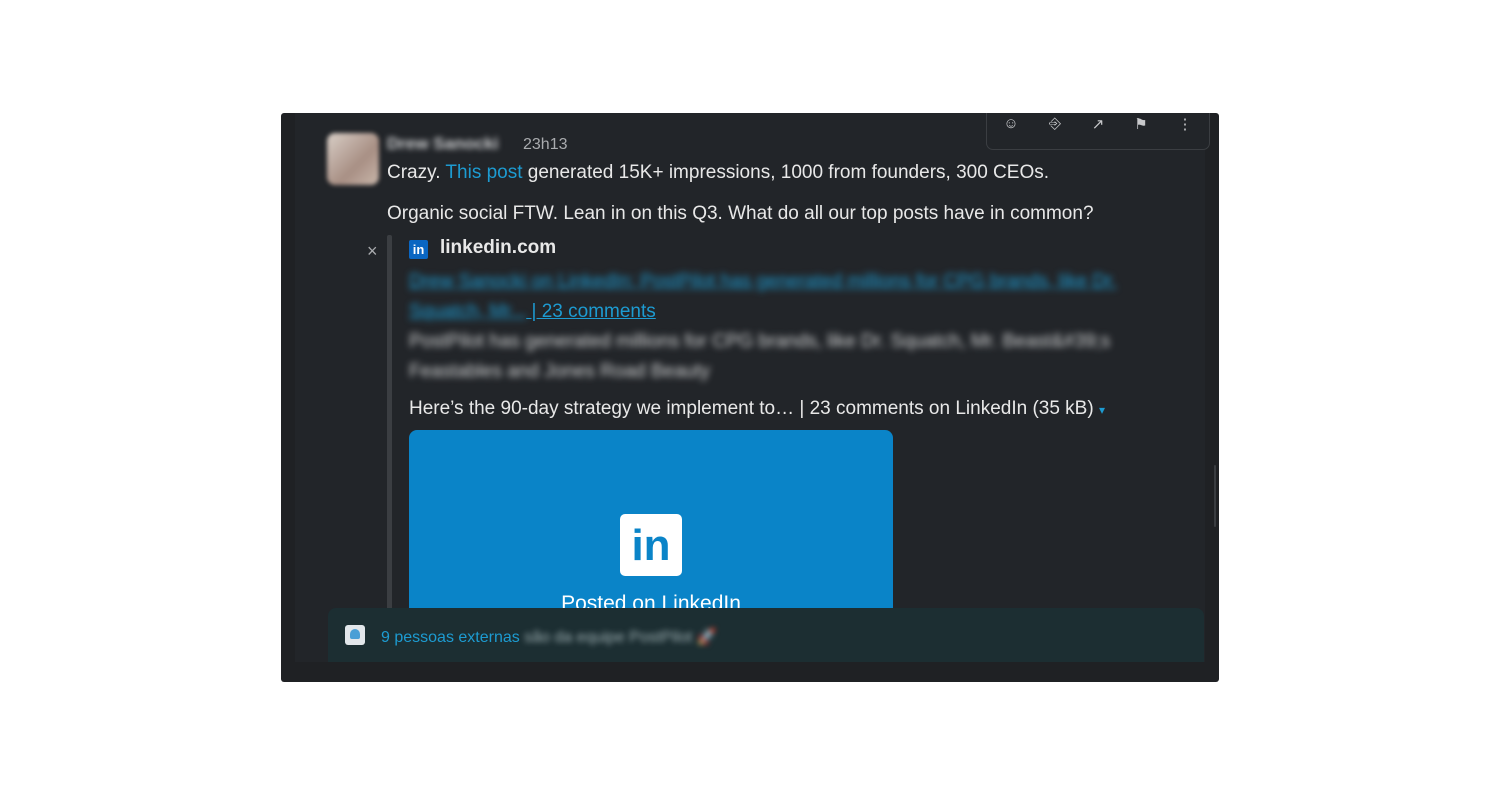  I want to click on external-count: 9 pessoas externas, so click(450, 637).